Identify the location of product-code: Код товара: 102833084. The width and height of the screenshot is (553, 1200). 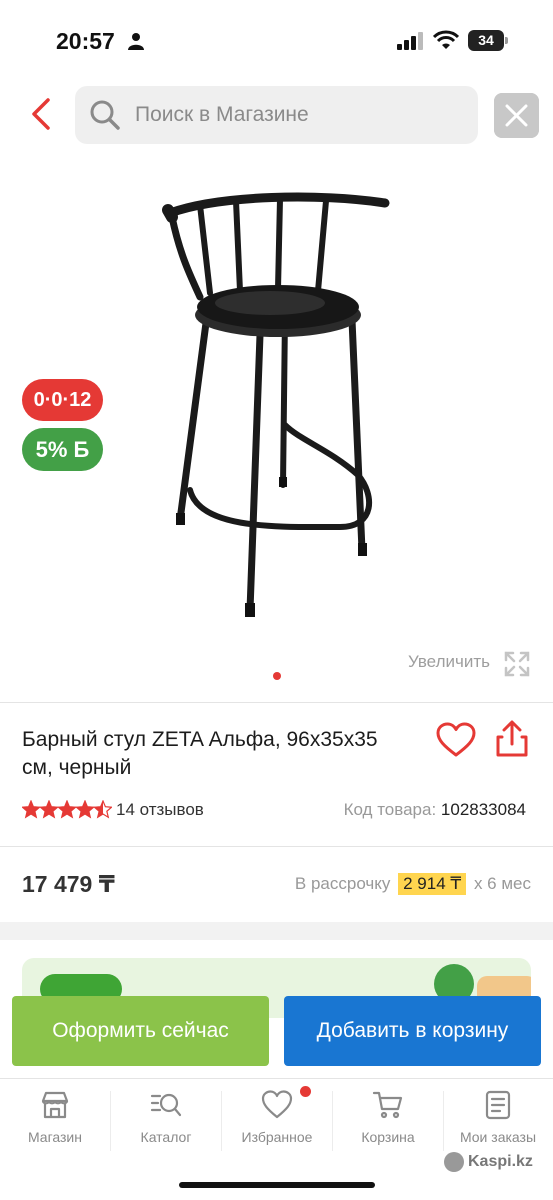
(435, 810).